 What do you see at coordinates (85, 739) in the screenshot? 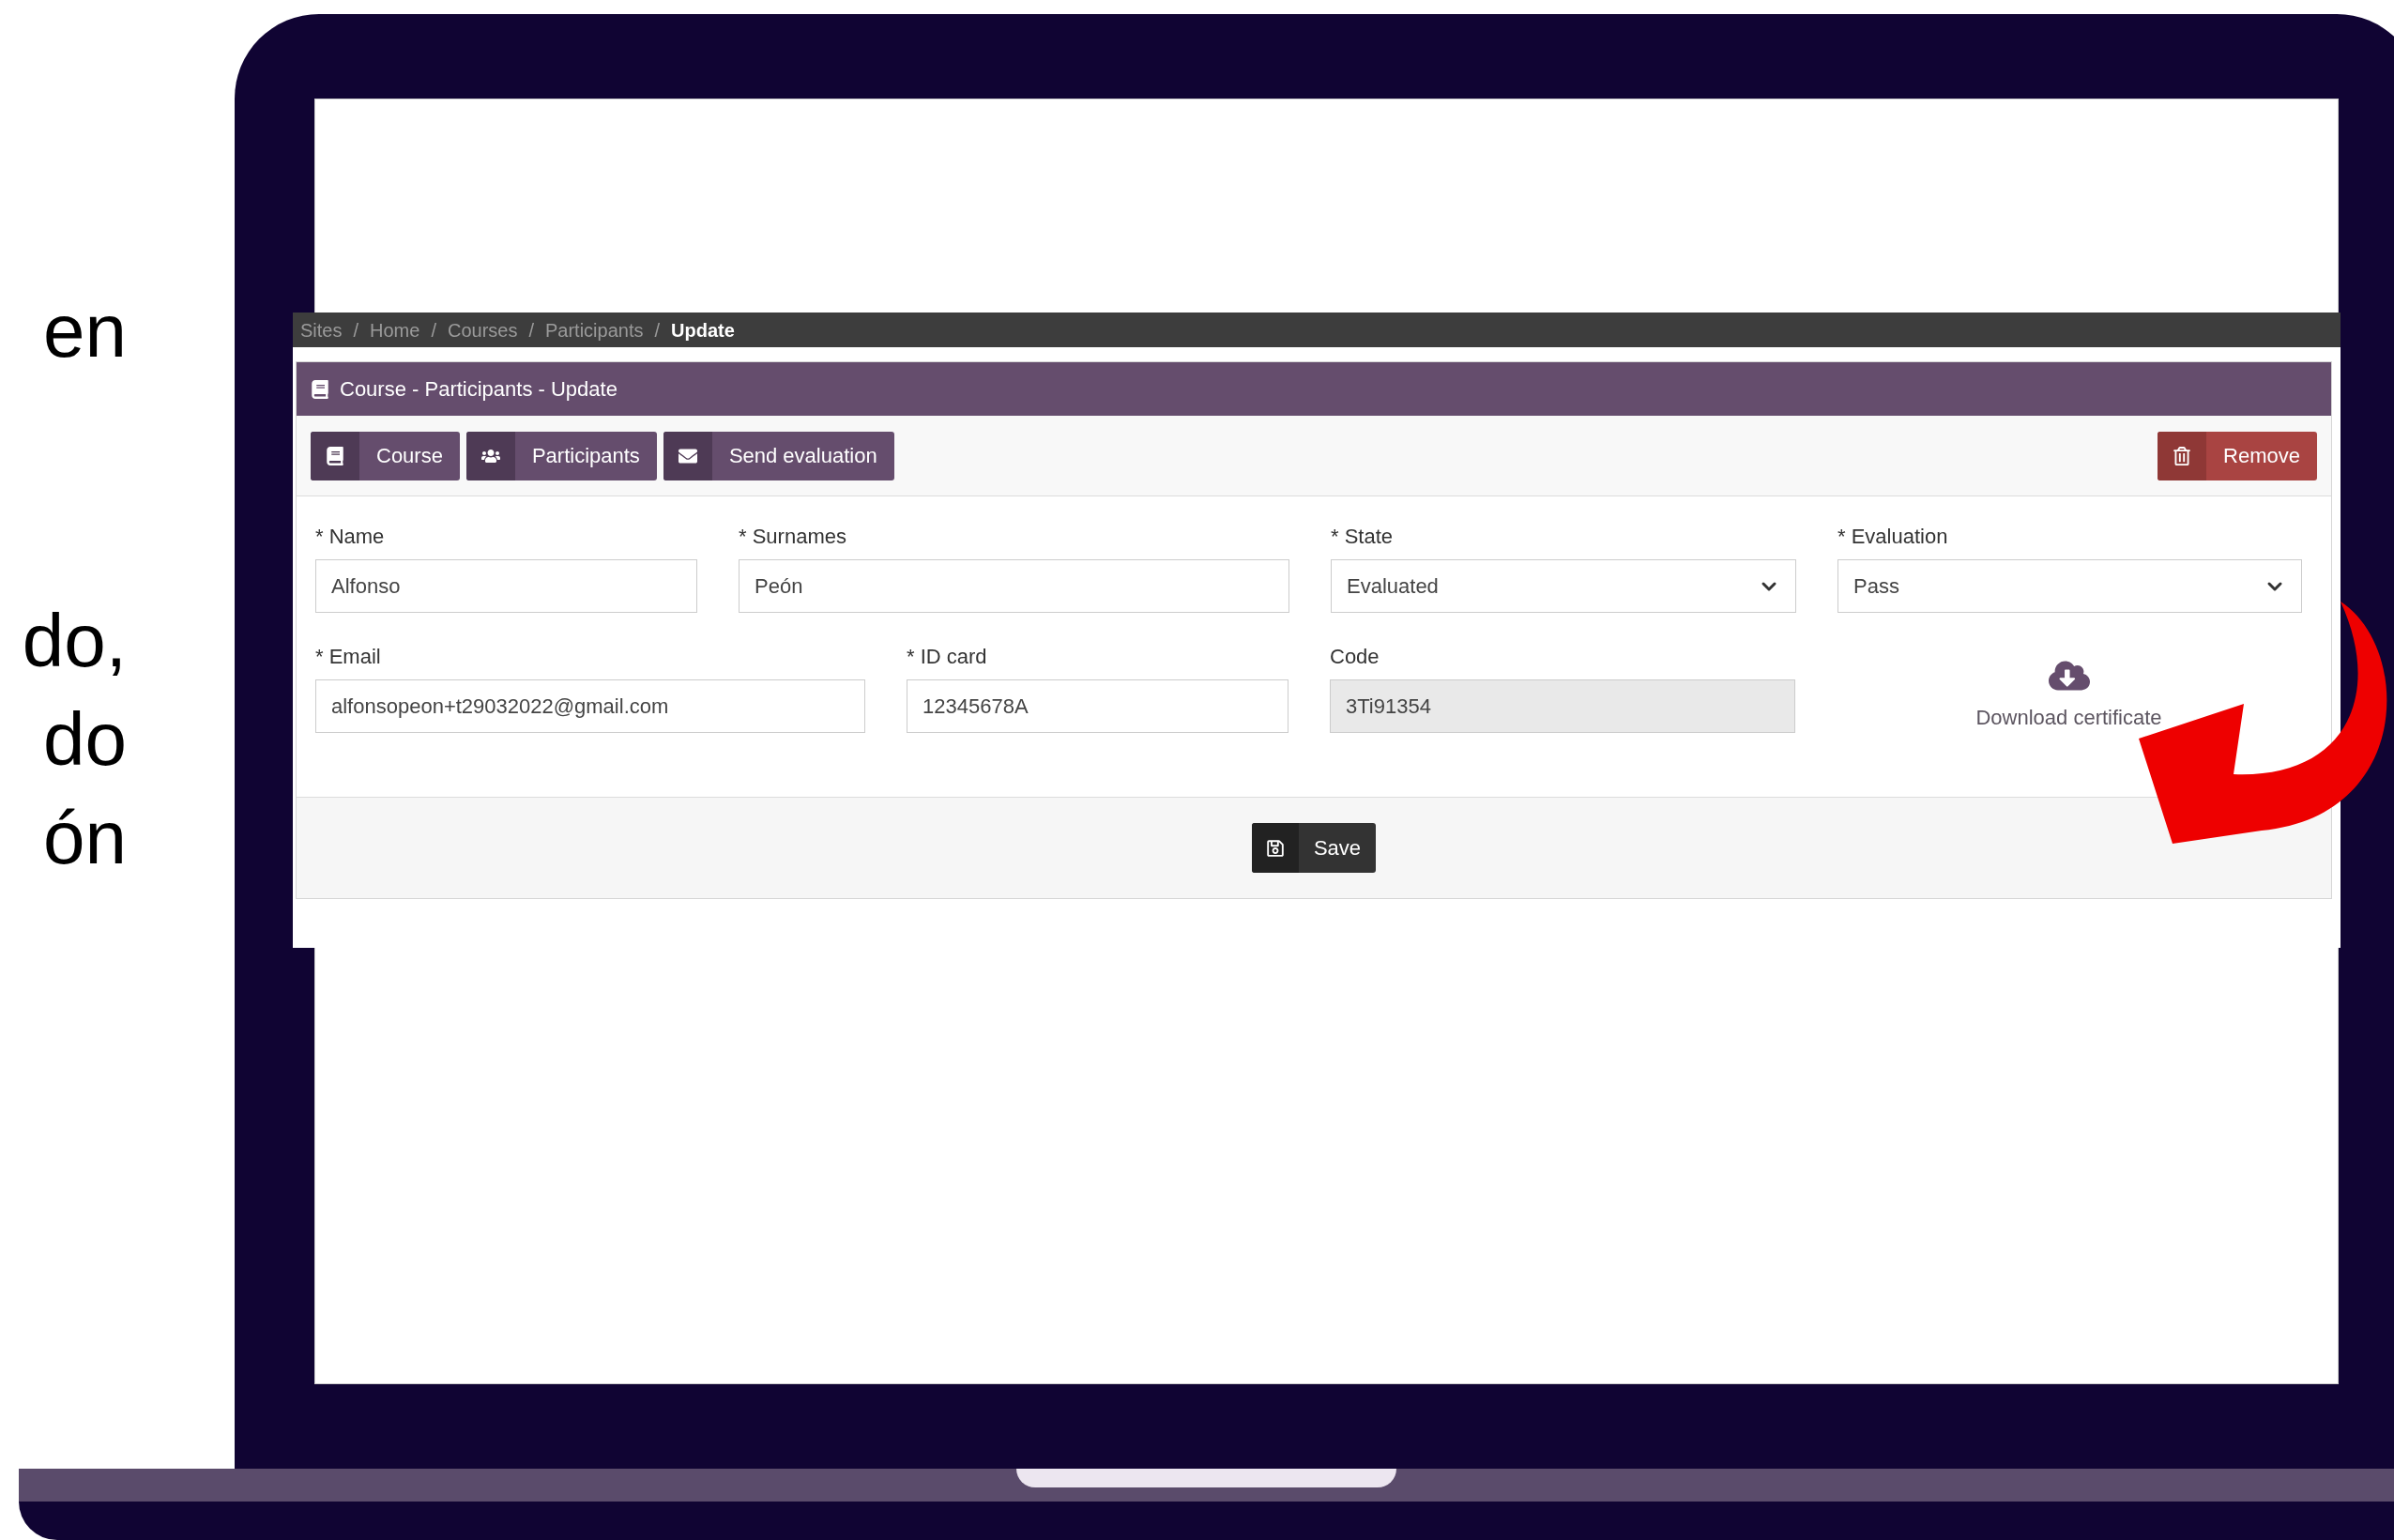
I see `side-text: do` at bounding box center [85, 739].